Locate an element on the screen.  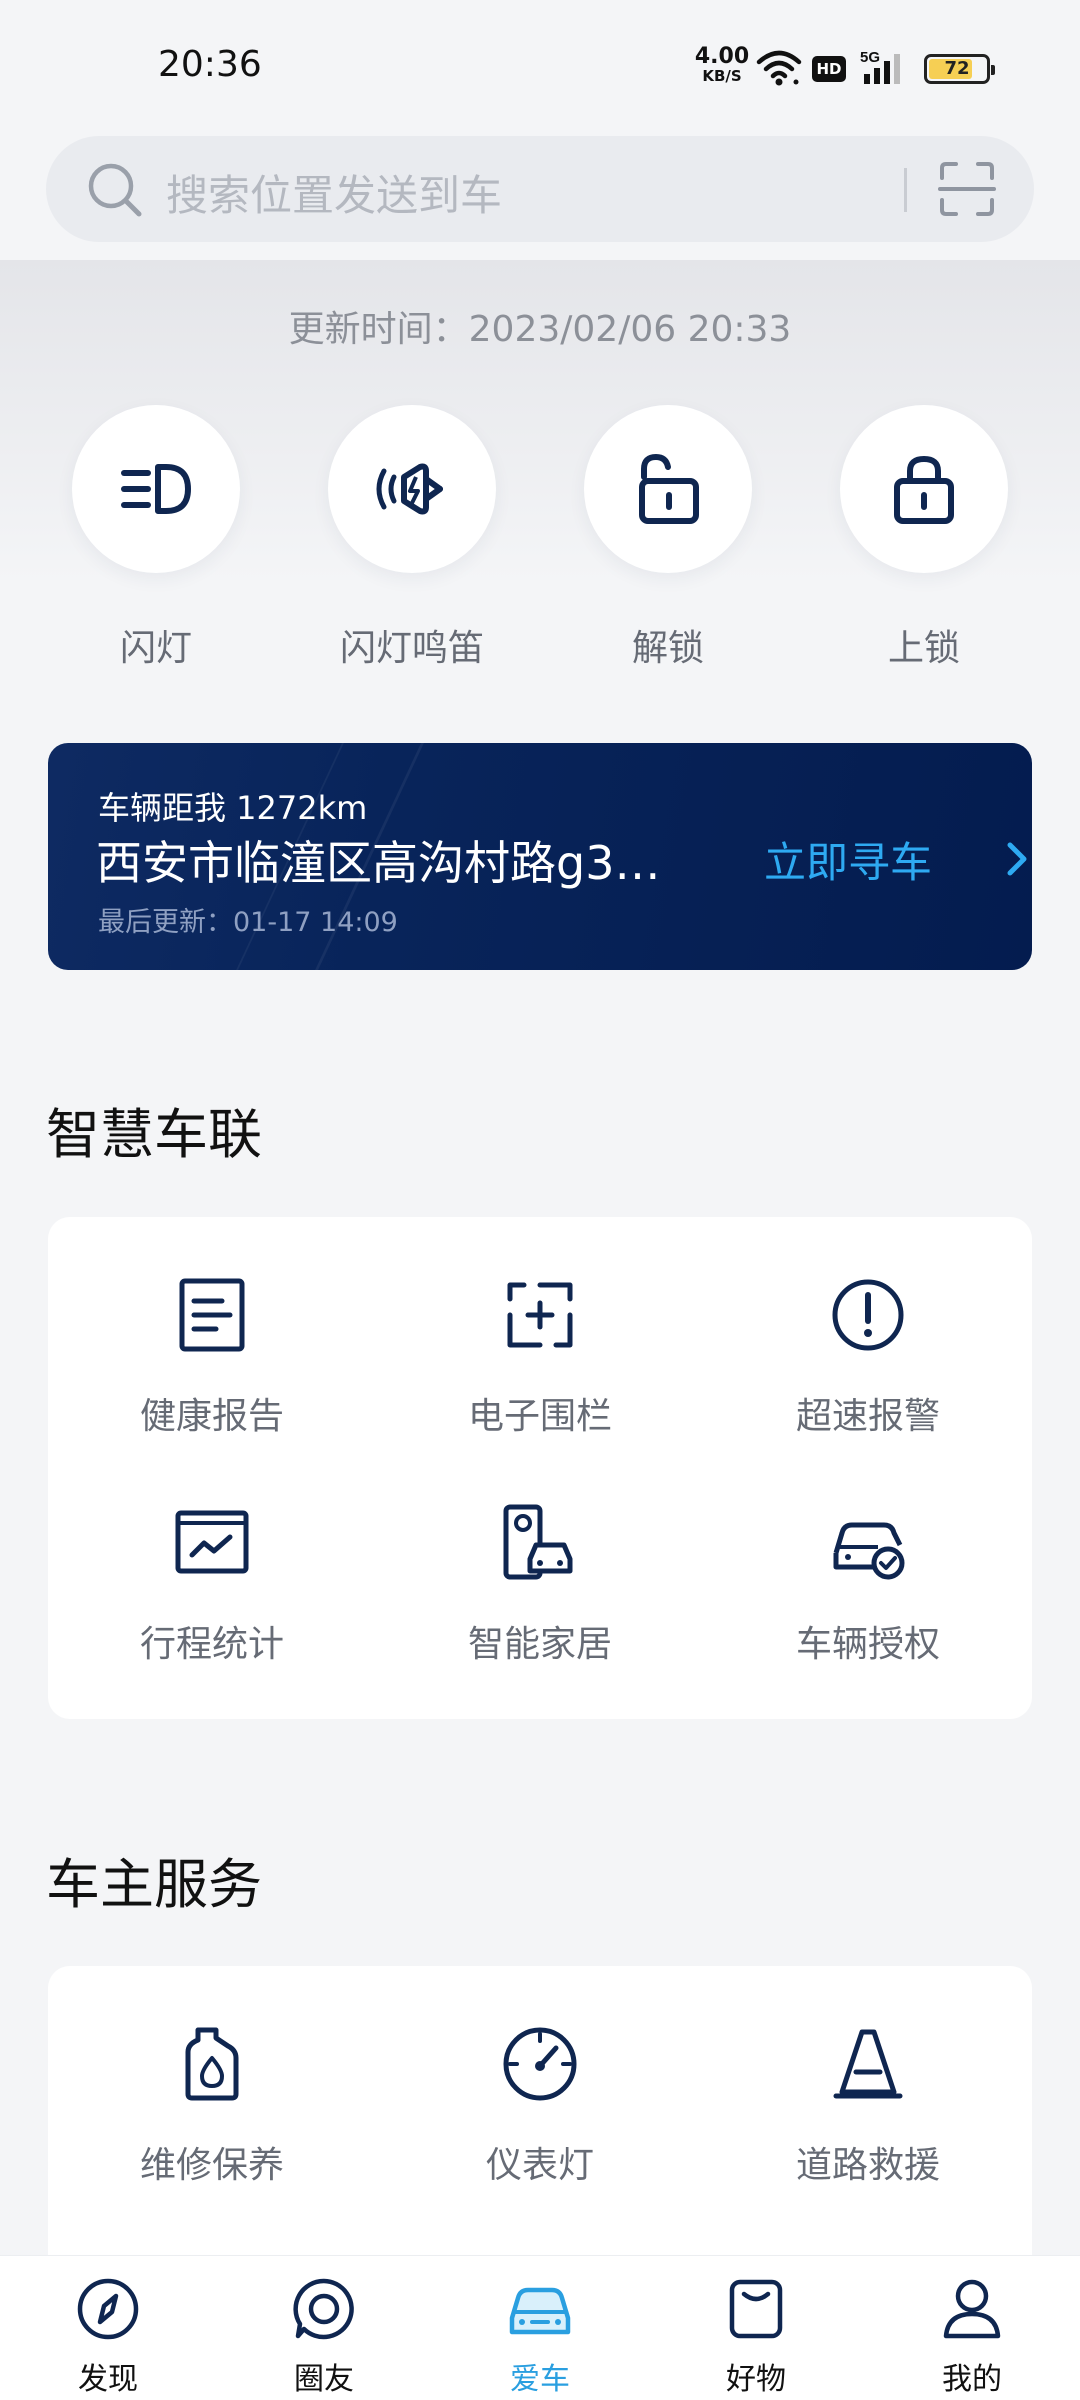
qa-label: 解锁 is located at coordinates (667, 648).